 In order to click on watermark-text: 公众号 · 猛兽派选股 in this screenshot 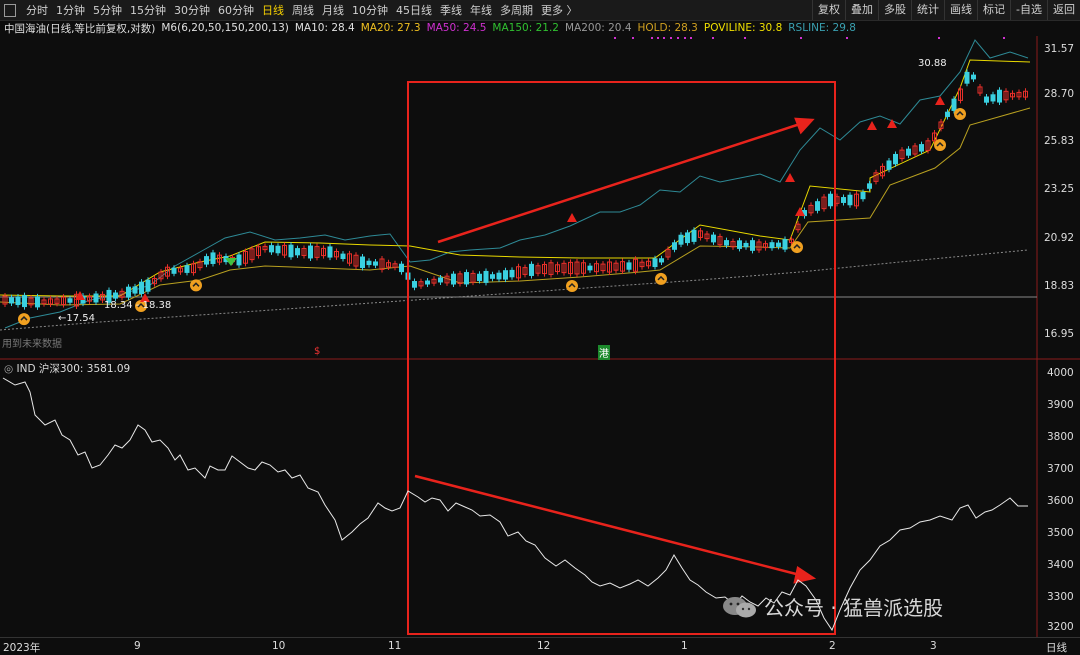, I will do `click(854, 608)`.